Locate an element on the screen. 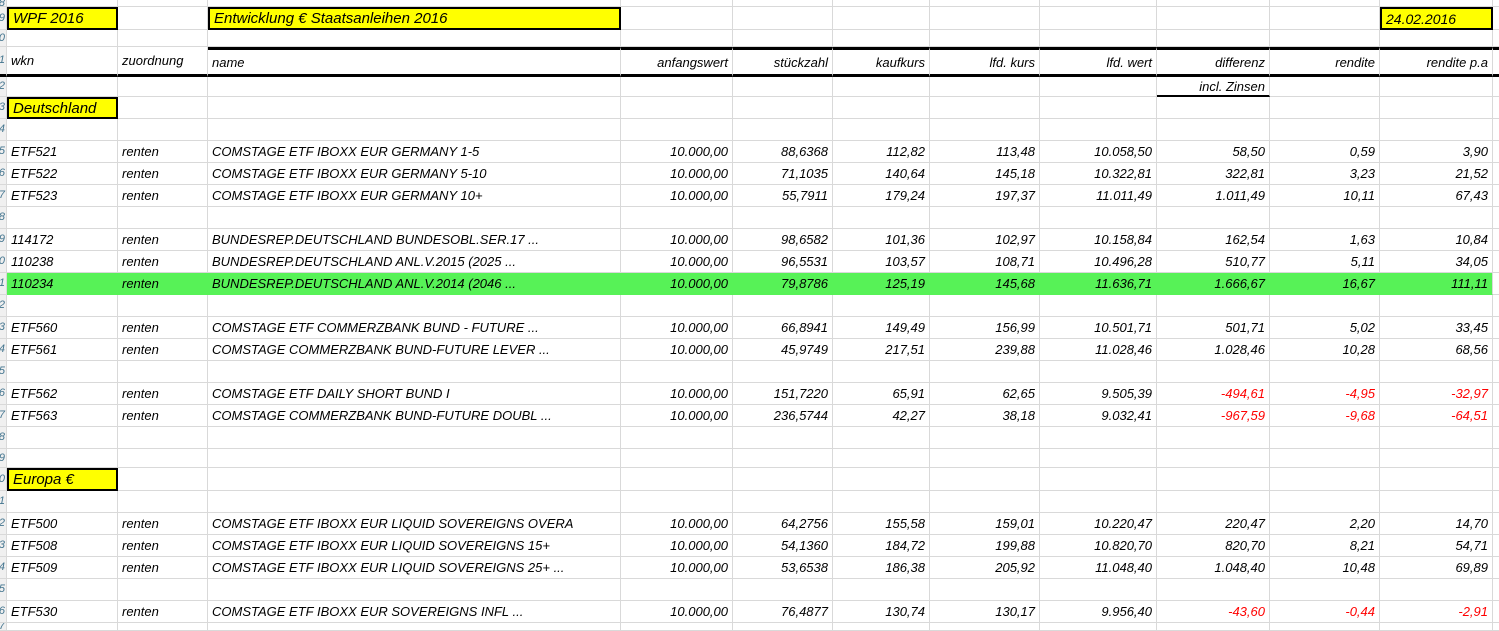 The width and height of the screenshot is (1499, 631). row-header: 9 is located at coordinates (3, 18).